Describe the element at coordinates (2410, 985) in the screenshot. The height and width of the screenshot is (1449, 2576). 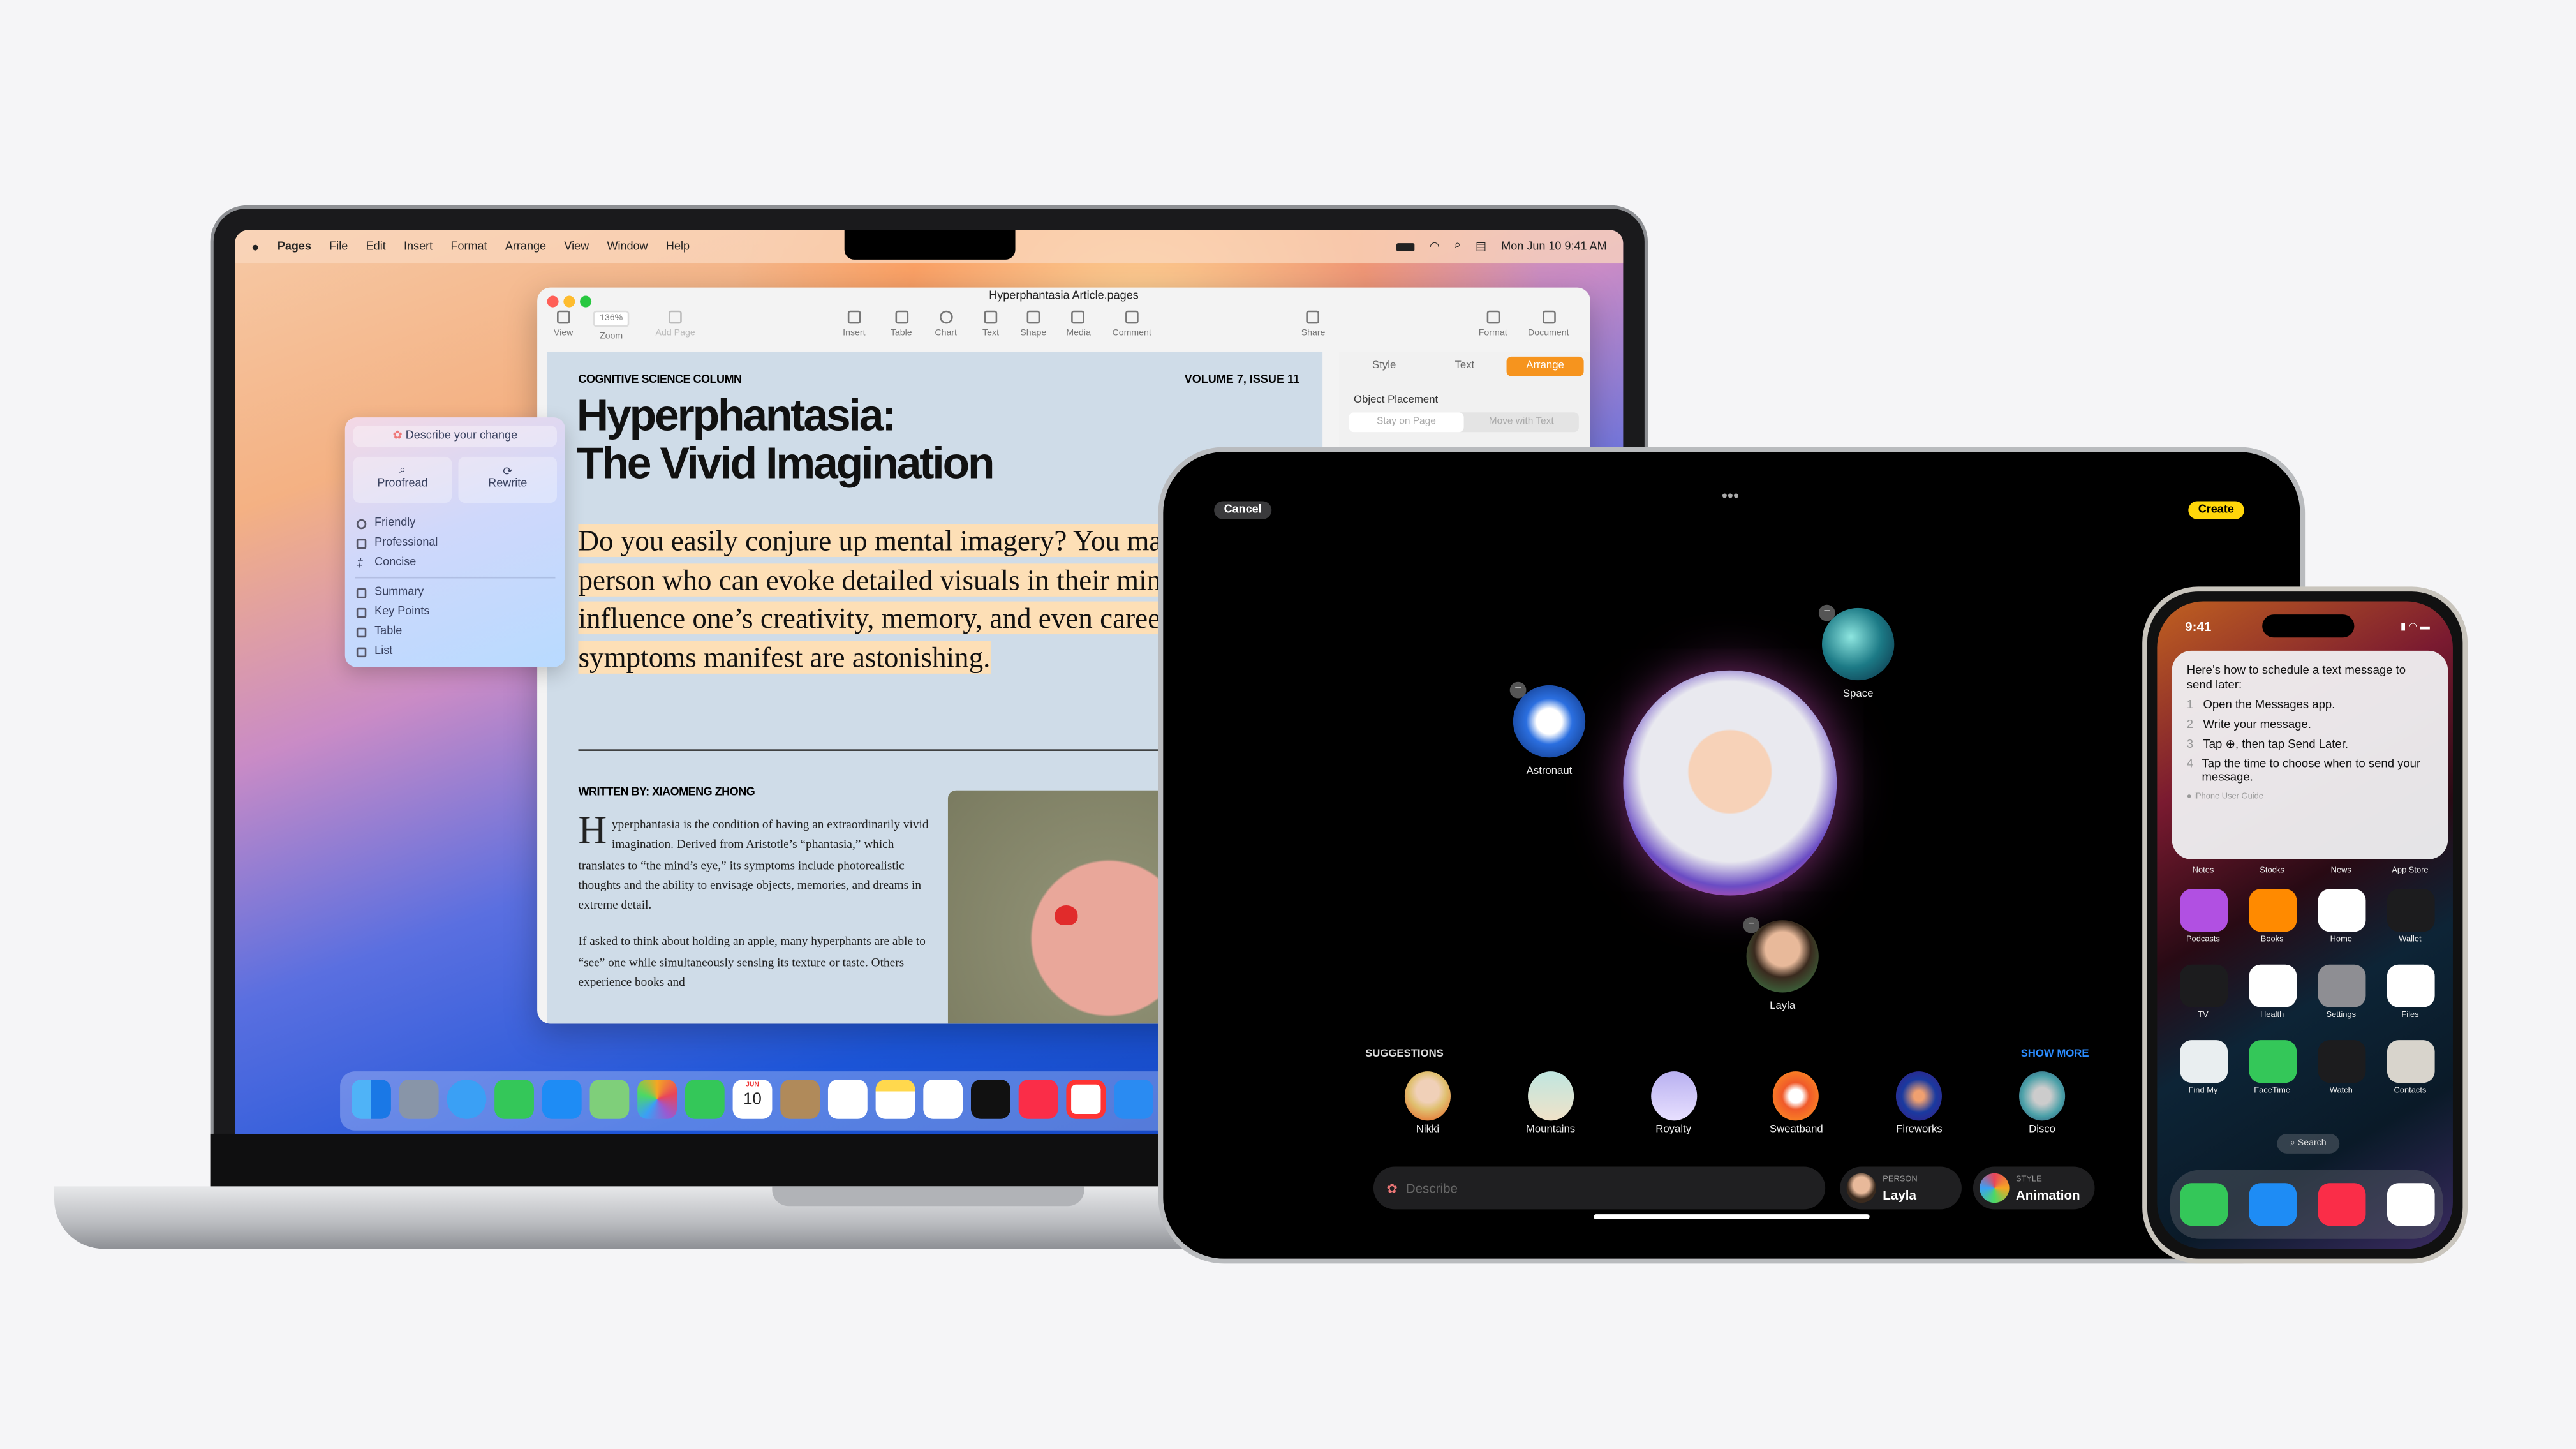
I see `files-app-icon` at that location.